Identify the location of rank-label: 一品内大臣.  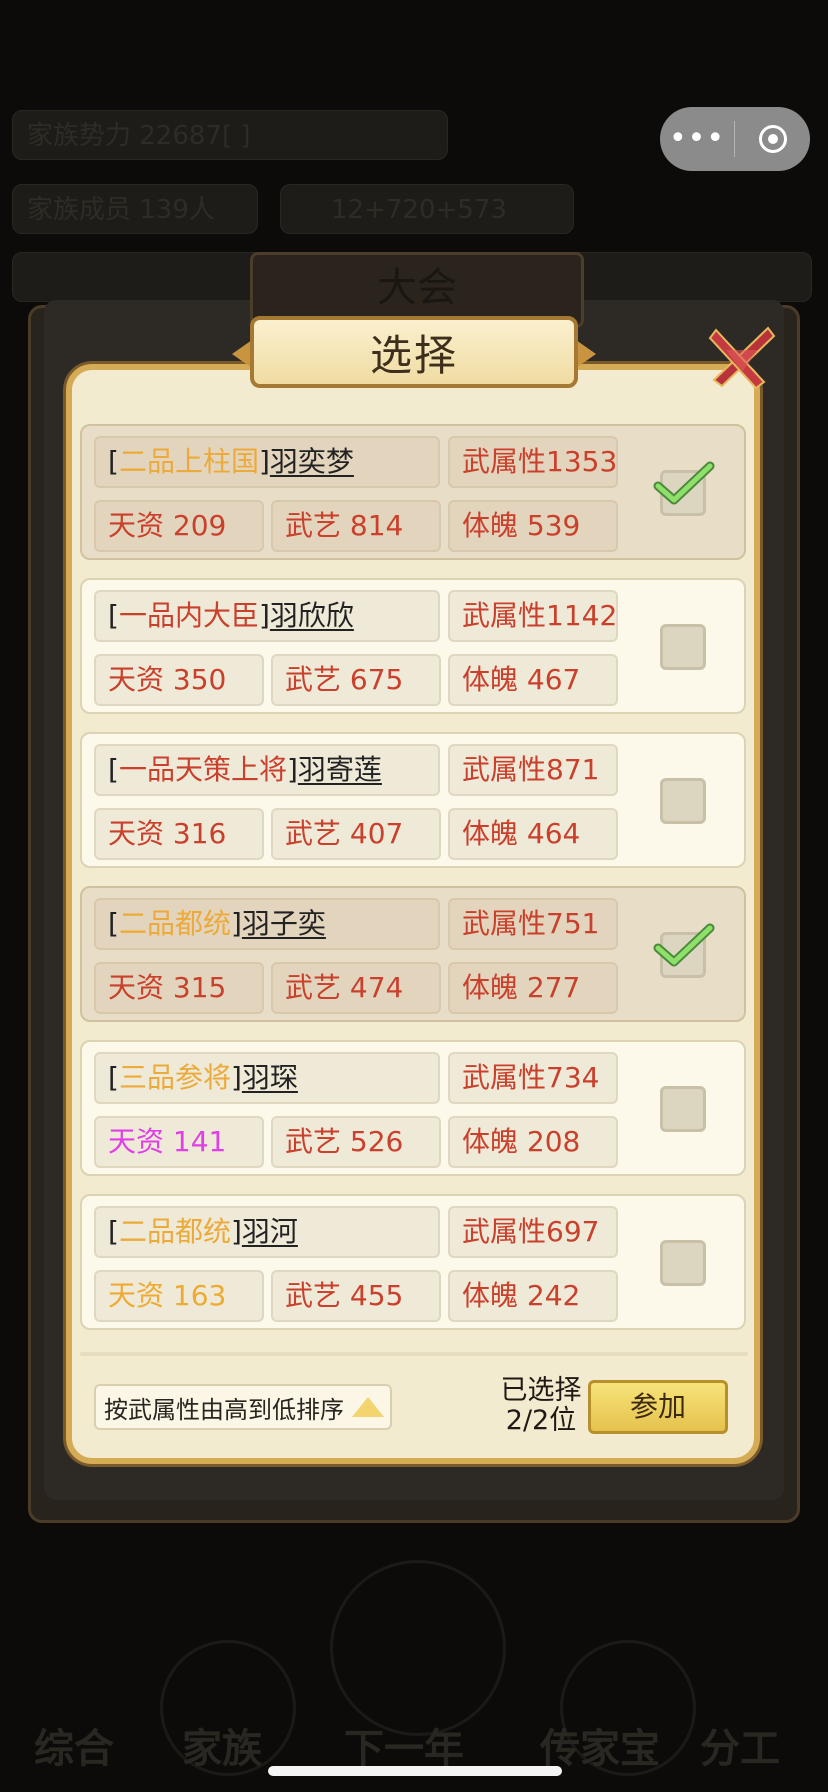
(188, 615).